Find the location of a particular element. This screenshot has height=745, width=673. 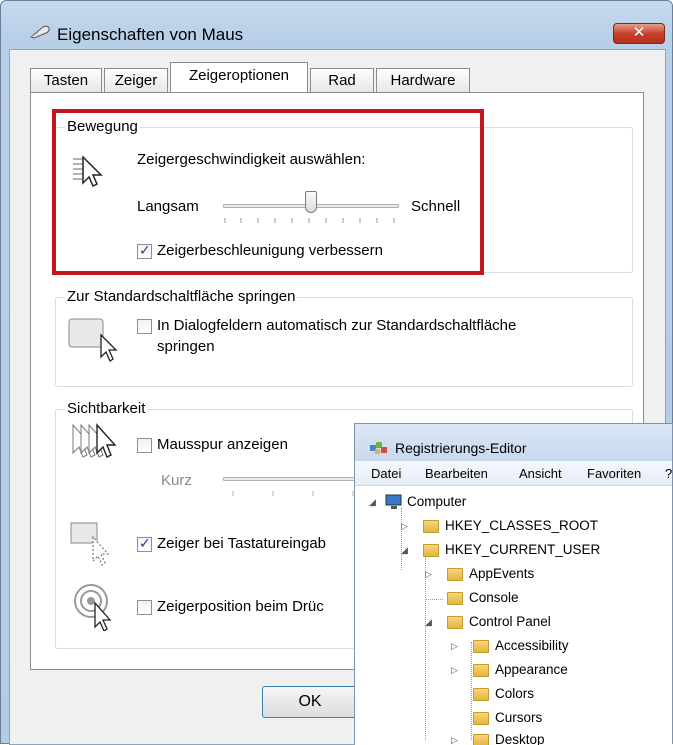

mouse-pointer-icon is located at coordinates (39, 32).